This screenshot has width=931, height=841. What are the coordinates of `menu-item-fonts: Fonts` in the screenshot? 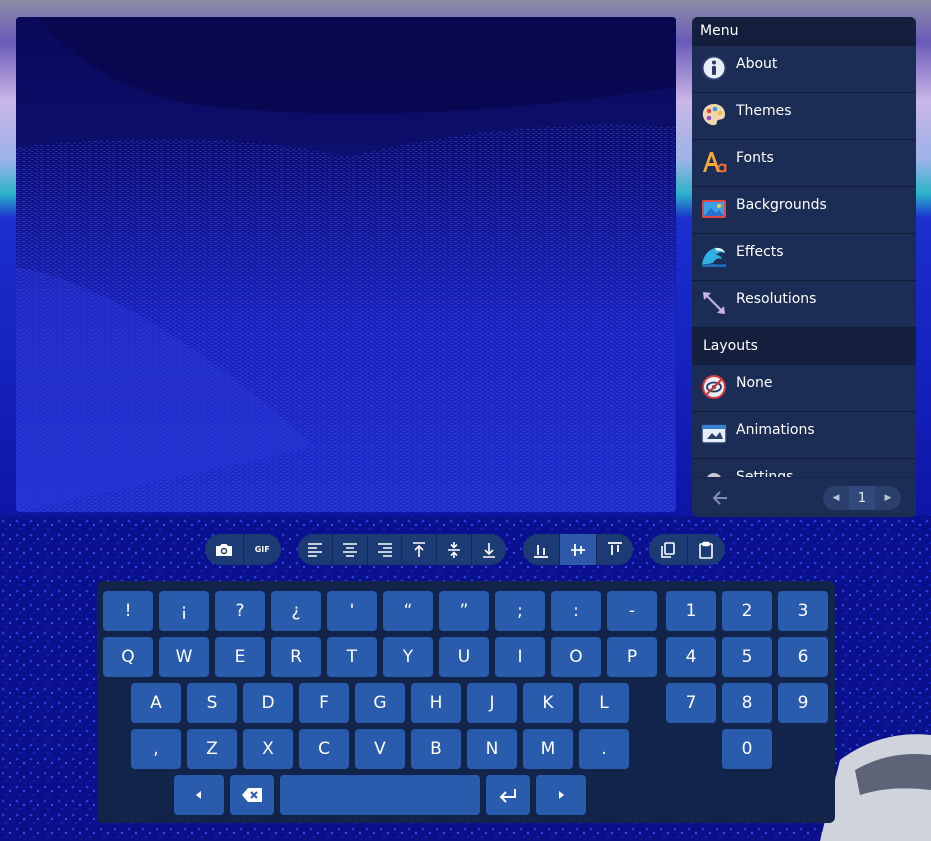 It's located at (804, 163).